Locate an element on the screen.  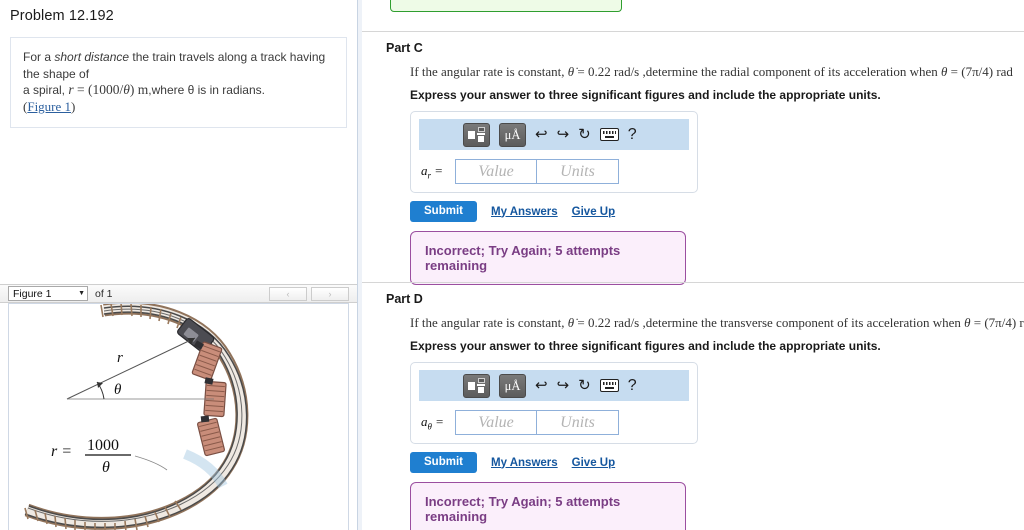
previous-correct-feedback is located at coordinates (506, 6).